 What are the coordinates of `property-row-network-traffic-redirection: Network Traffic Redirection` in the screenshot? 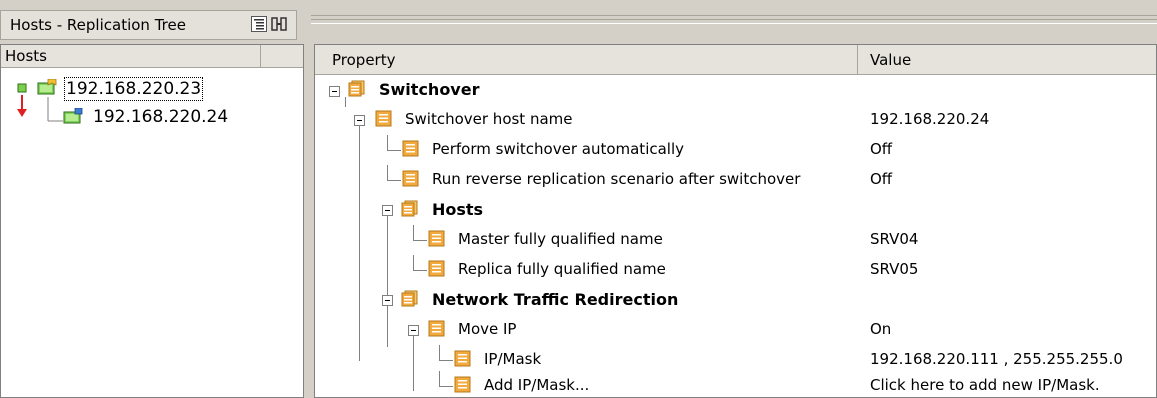 It's located at (735, 300).